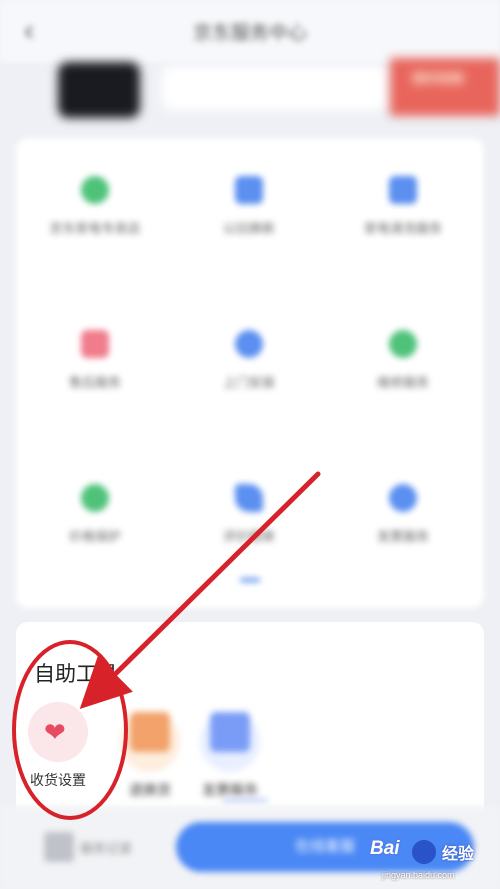 This screenshot has height=889, width=500. What do you see at coordinates (230, 732) in the screenshot?
I see `card-icon` at bounding box center [230, 732].